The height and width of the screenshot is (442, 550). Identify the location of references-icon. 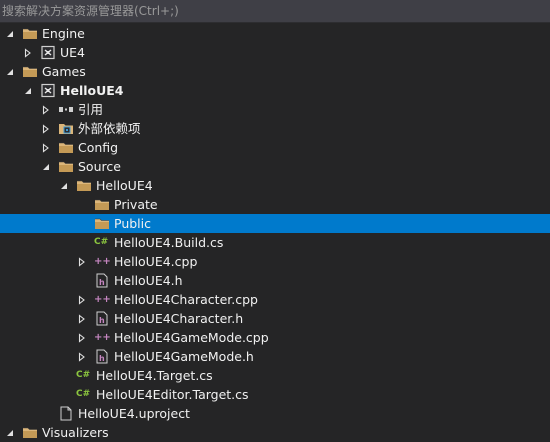
(66, 109).